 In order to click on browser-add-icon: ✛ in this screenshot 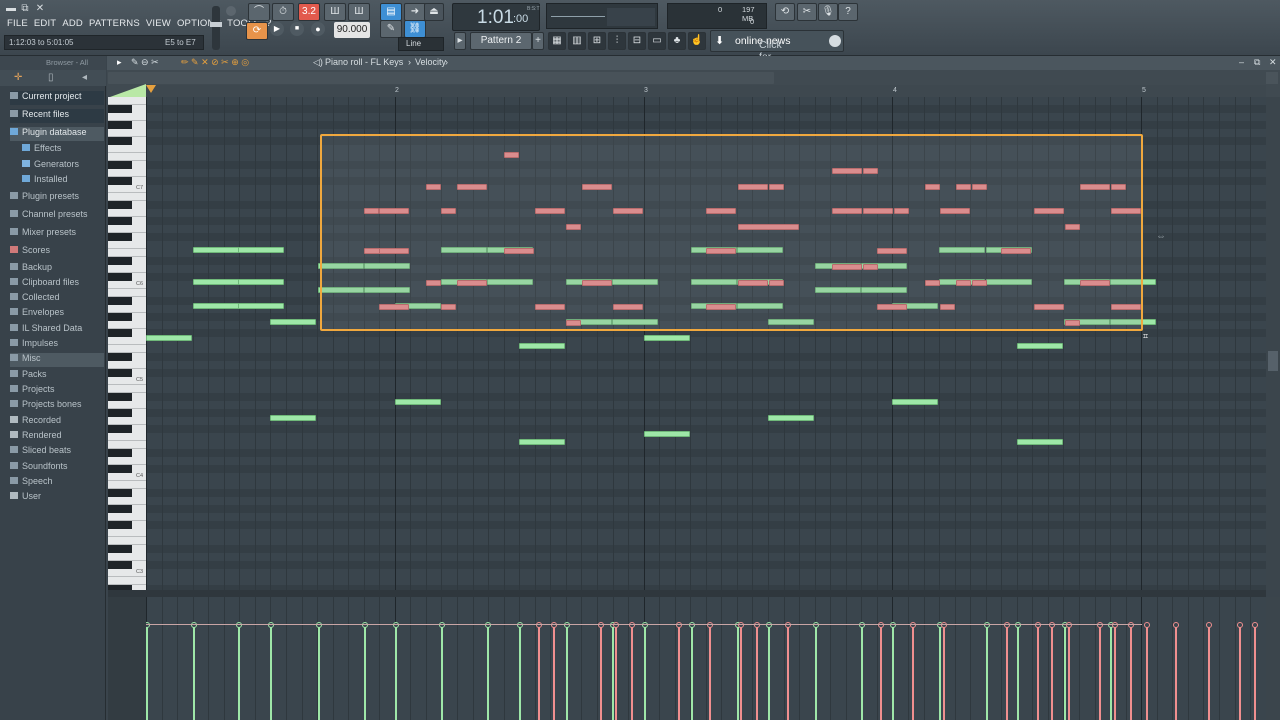, I will do `click(18, 77)`.